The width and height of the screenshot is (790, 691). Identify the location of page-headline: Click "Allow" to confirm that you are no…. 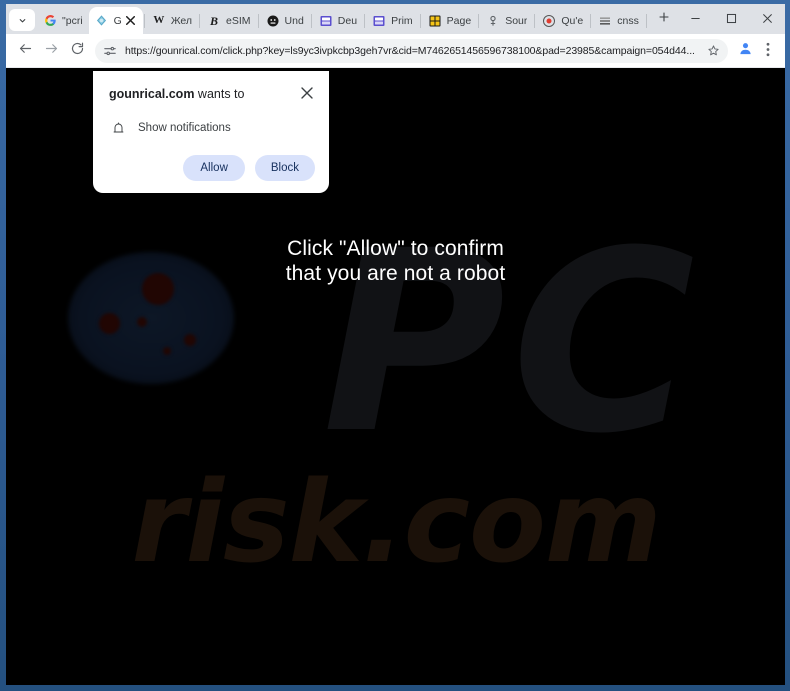
(395, 261).